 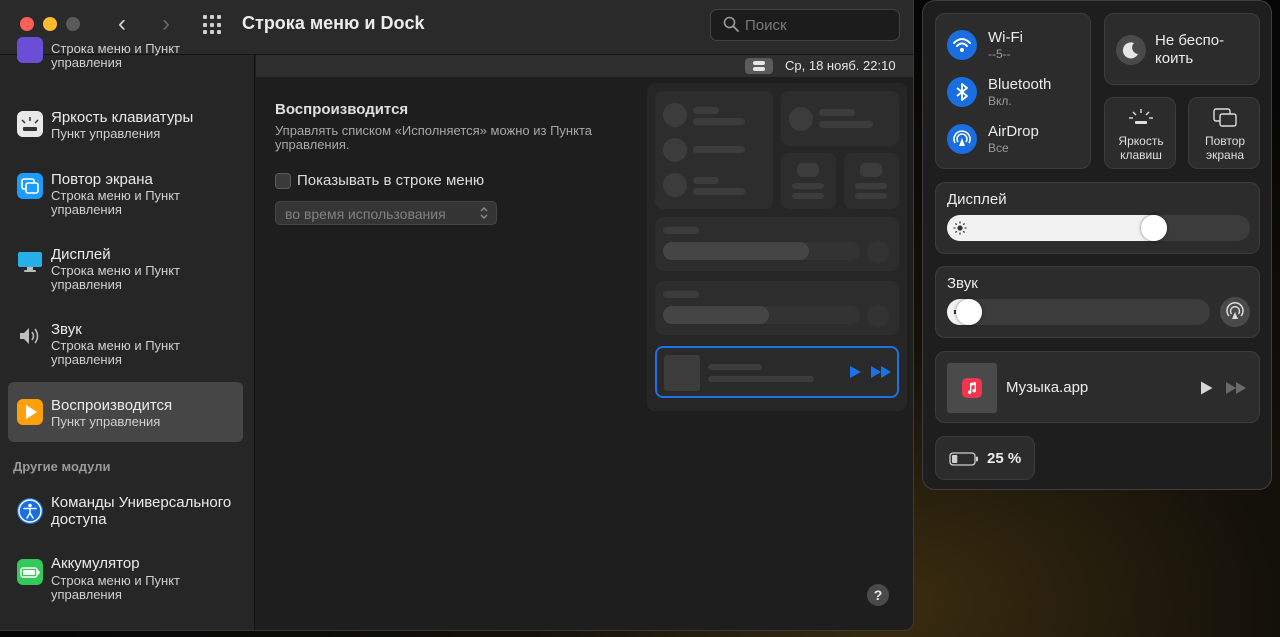 What do you see at coordinates (960, 228) in the screenshot?
I see `sun-icon` at bounding box center [960, 228].